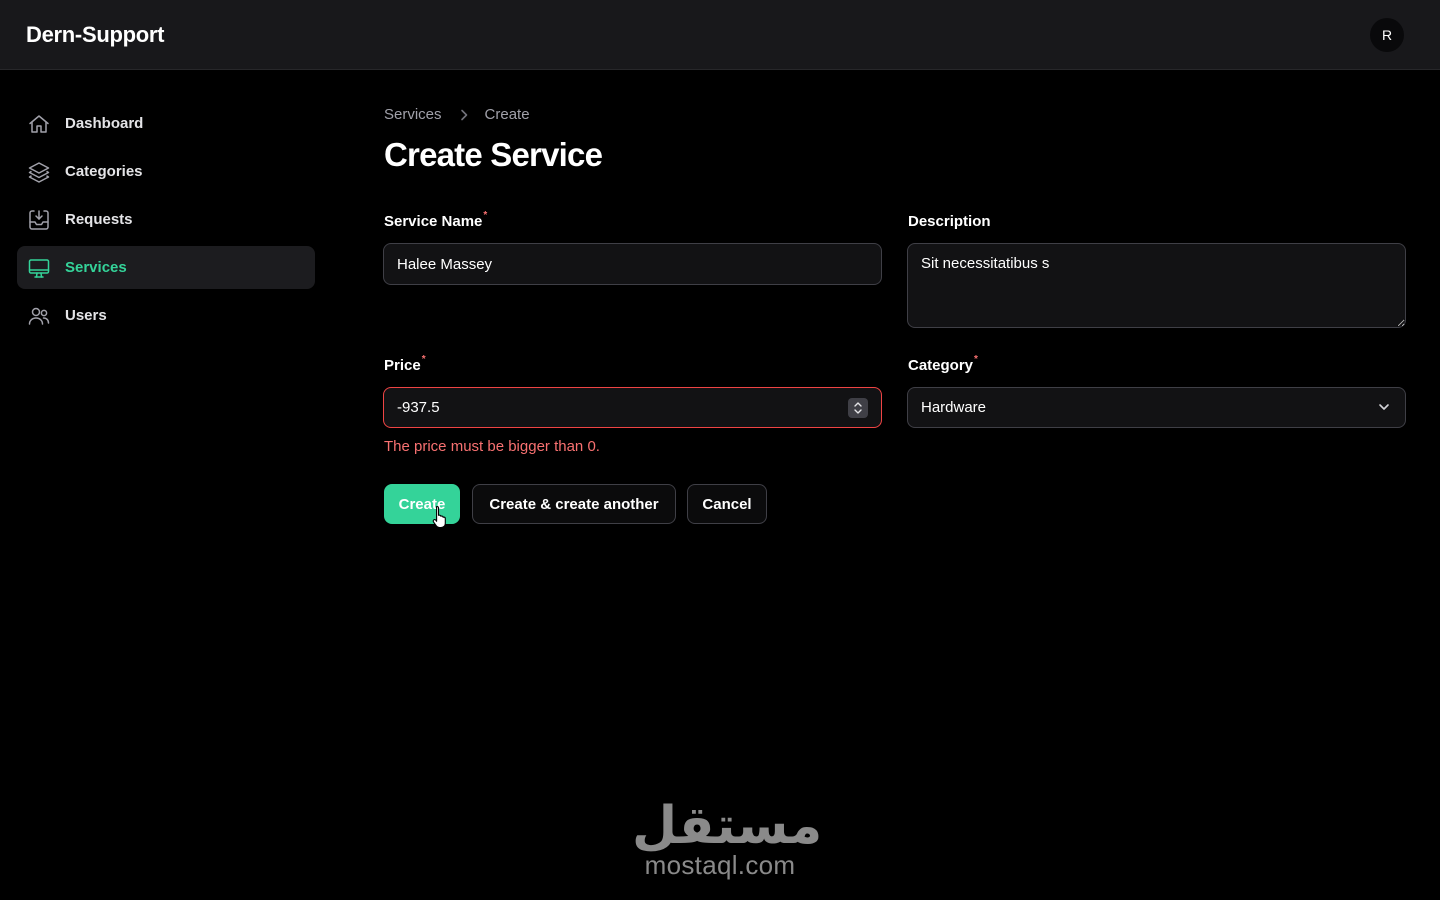  I want to click on hand-pointer-cursor-icon, so click(440, 519).